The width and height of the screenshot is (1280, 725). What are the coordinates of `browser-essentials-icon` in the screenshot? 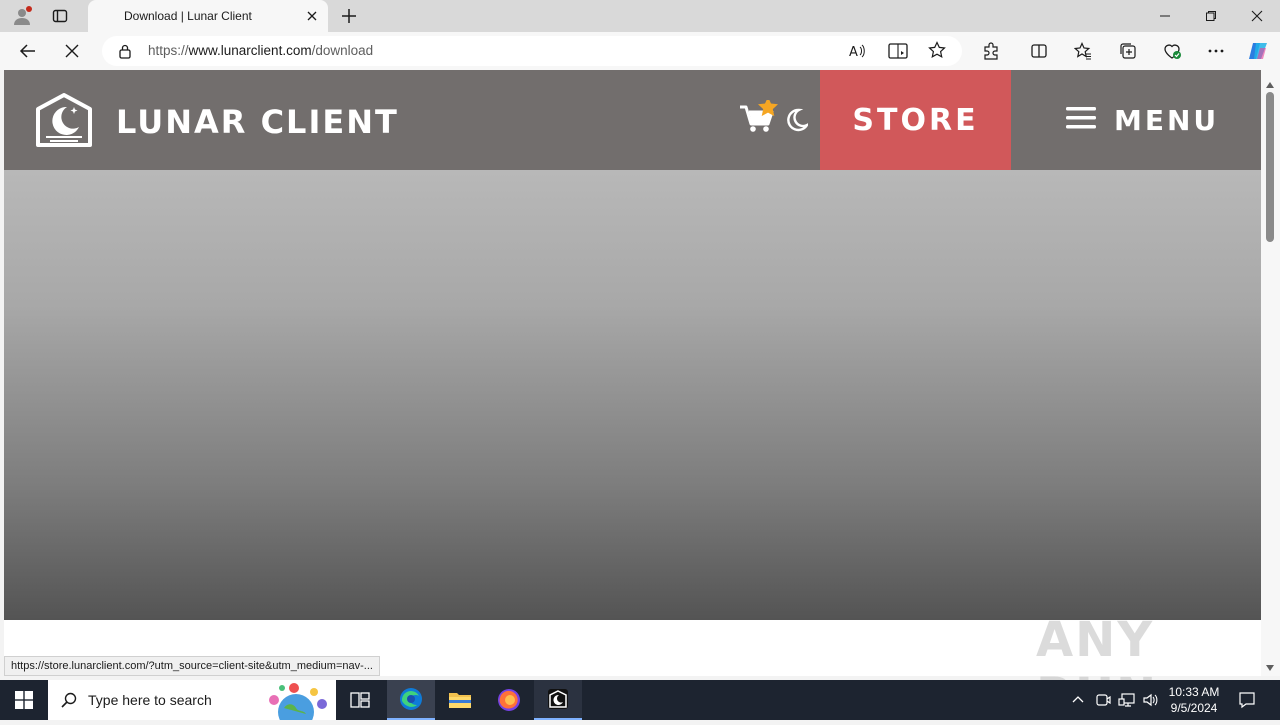 It's located at (1172, 51).